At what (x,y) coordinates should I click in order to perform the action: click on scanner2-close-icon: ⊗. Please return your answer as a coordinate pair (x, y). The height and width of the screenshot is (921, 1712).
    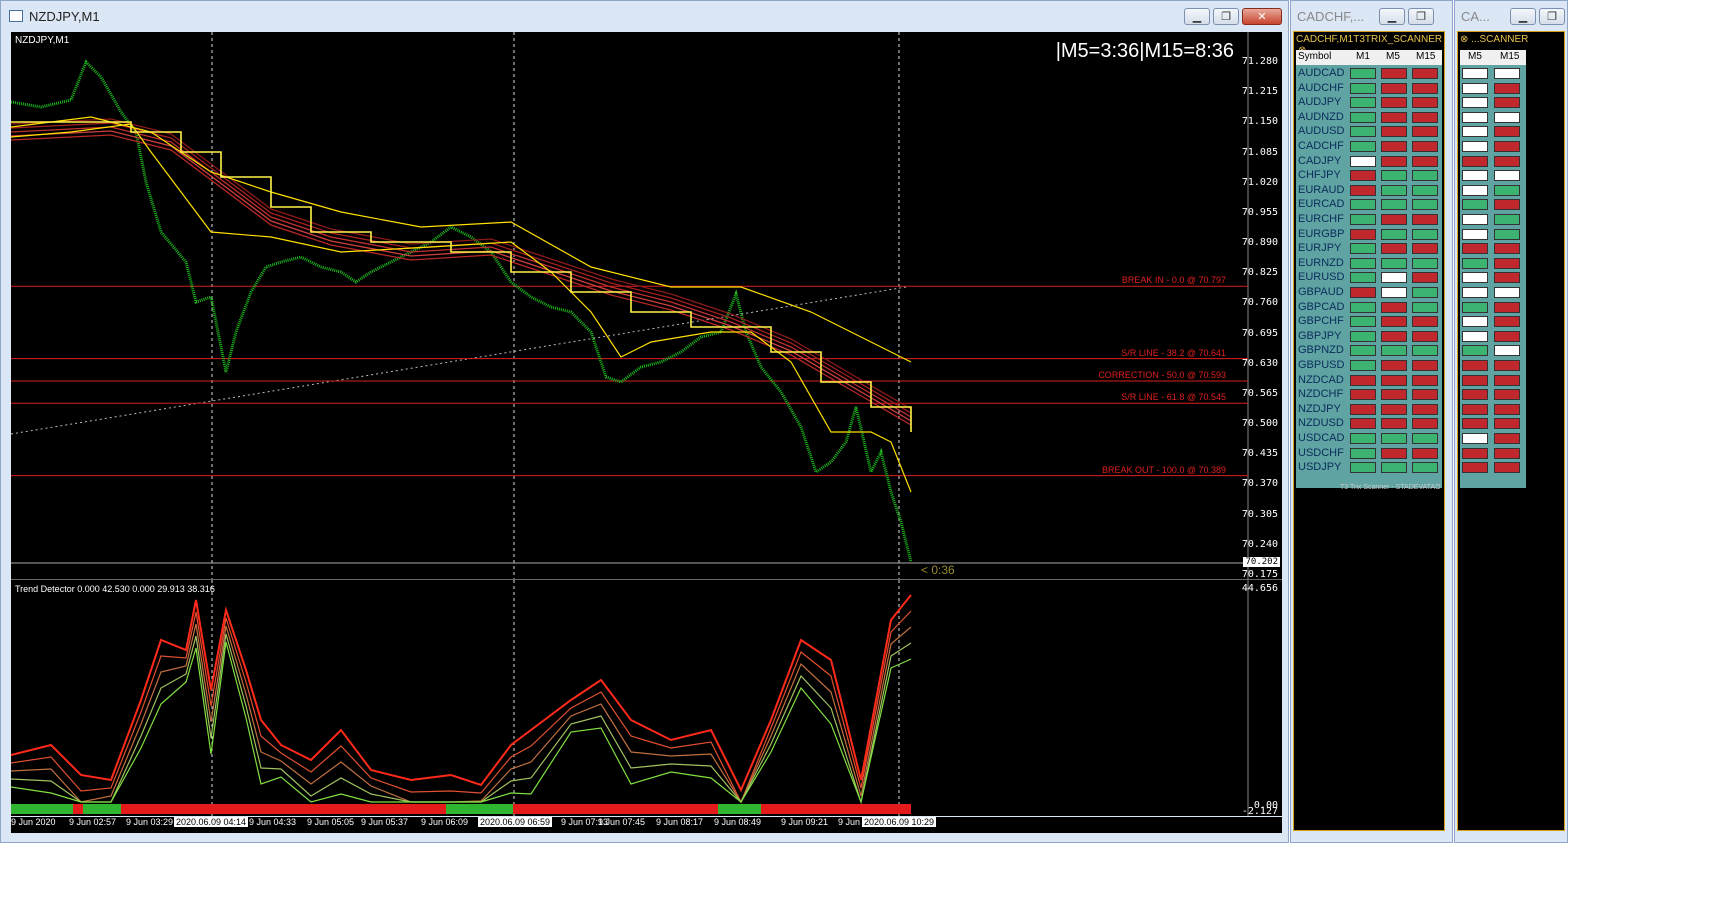
    Looking at the image, I should click on (1464, 39).